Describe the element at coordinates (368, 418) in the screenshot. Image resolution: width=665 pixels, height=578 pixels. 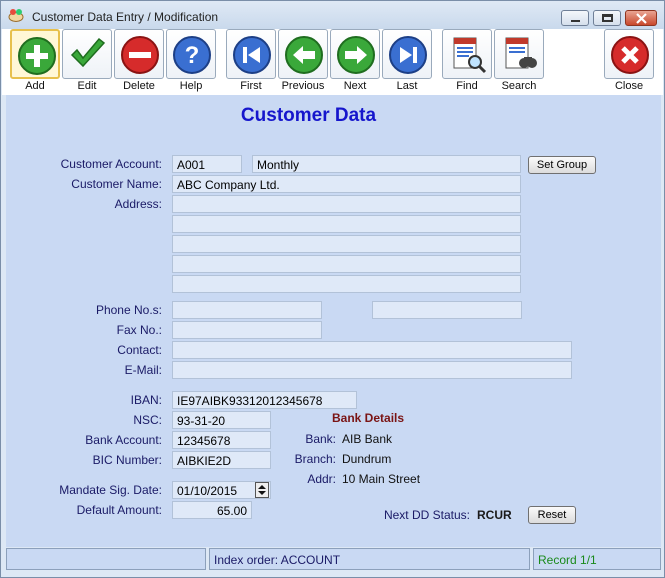
I see `bank-details-title: Bank Details` at that location.